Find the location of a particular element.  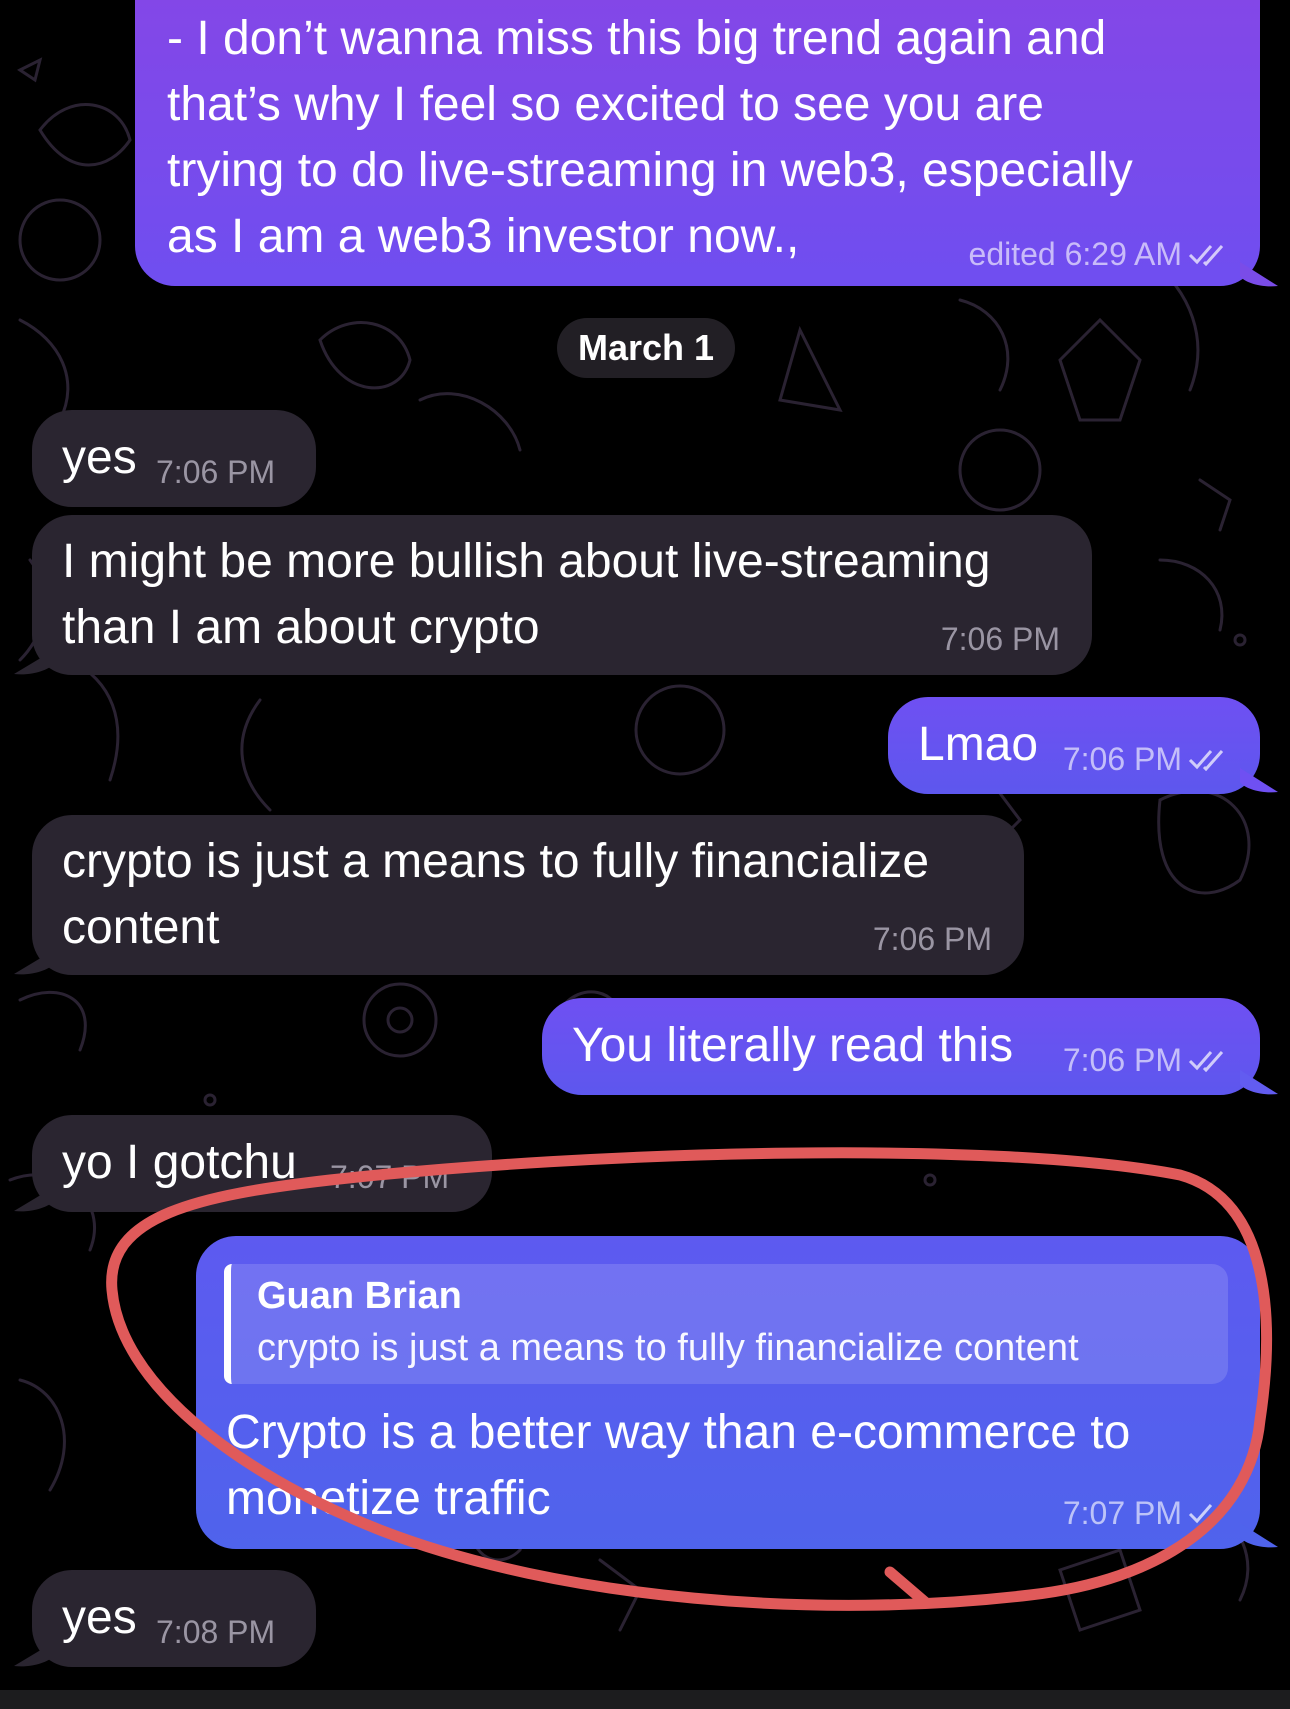

message-text: You literally read this is located at coordinates (793, 1045).